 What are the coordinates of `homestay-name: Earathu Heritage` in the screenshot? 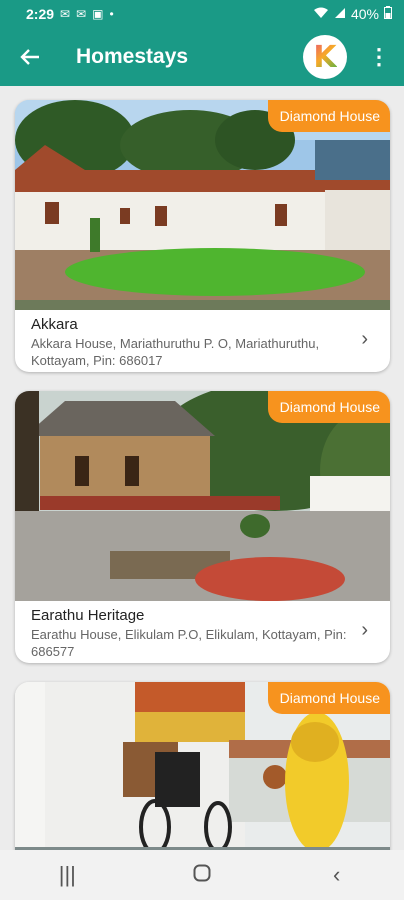 It's located at (88, 615).